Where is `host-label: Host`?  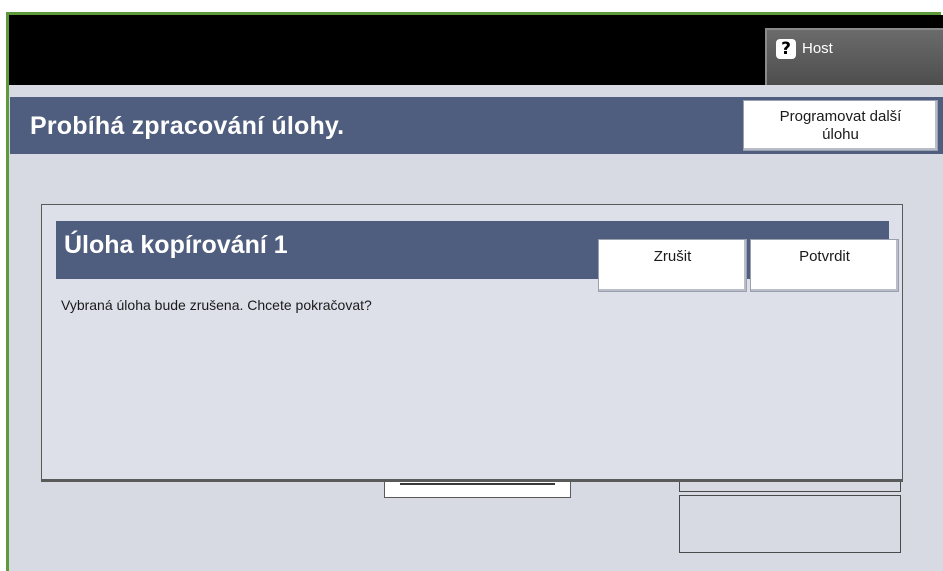 host-label: Host is located at coordinates (817, 48).